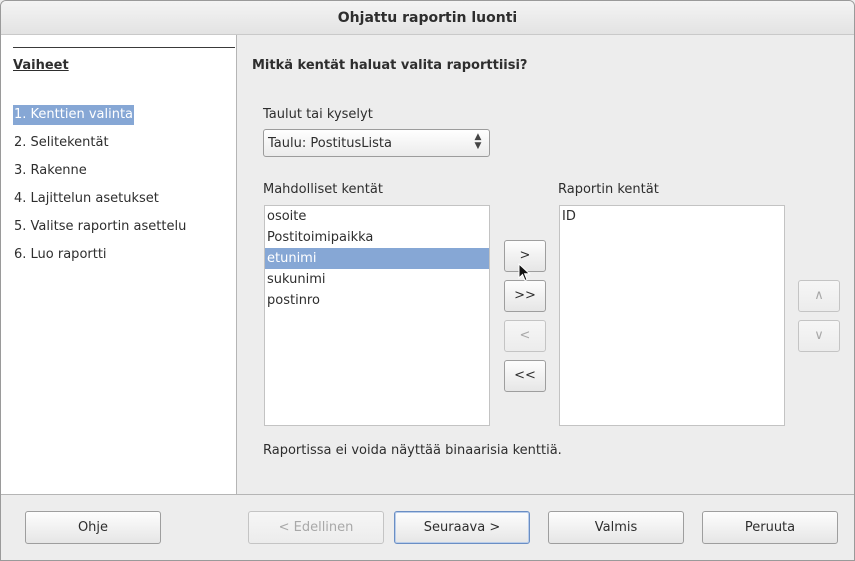 The width and height of the screenshot is (855, 561). What do you see at coordinates (377, 237) in the screenshot?
I see `list-item: Postitoimipaikka` at bounding box center [377, 237].